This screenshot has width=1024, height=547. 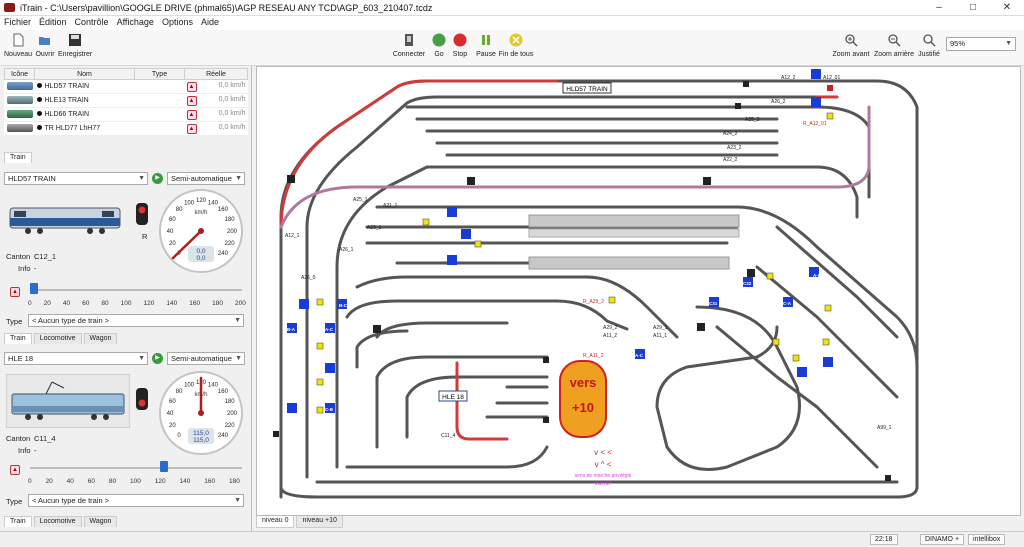 What do you see at coordinates (730, 160) in the screenshot?
I see `svg-text: A22_2` at bounding box center [730, 160].